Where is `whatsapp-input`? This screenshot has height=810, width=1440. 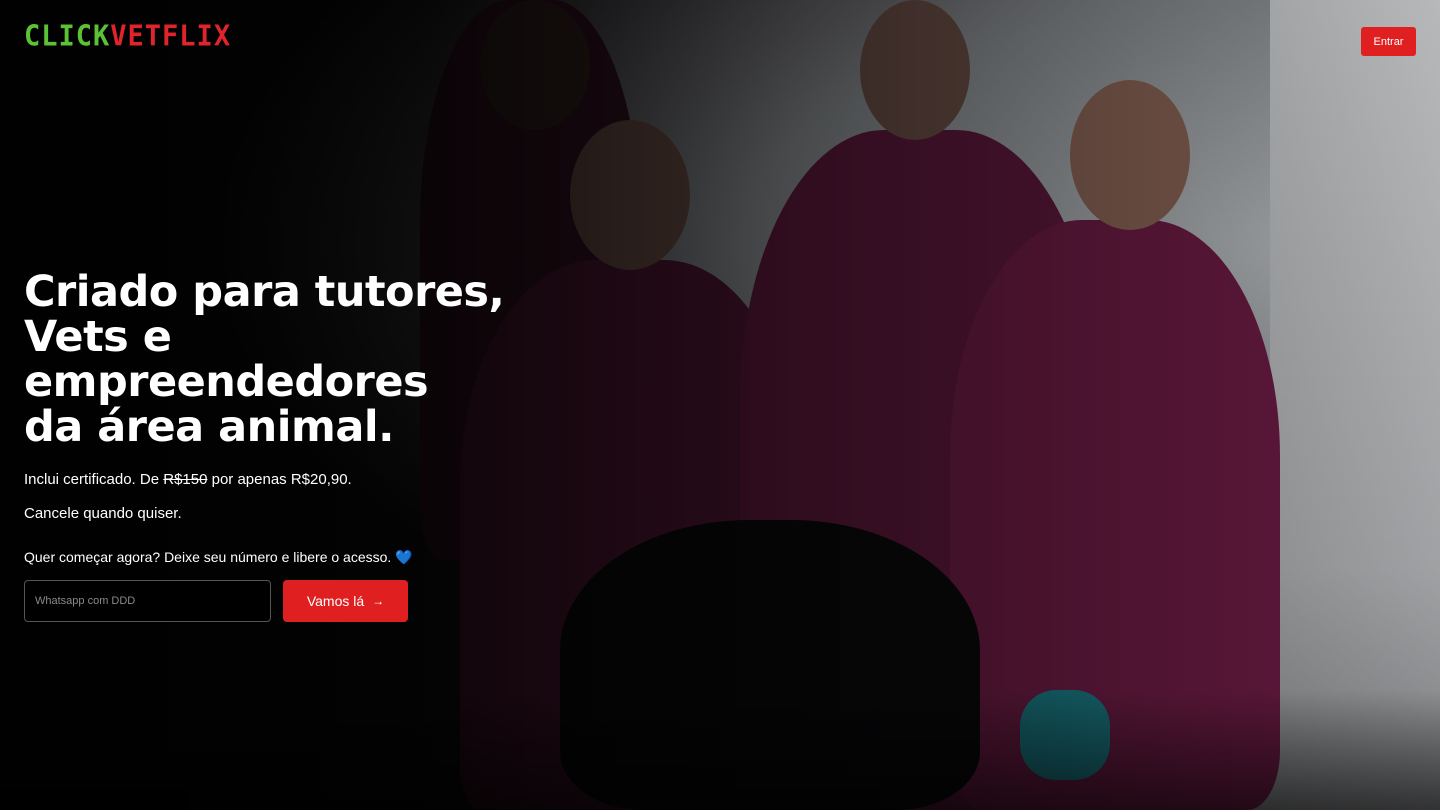 whatsapp-input is located at coordinates (147, 601).